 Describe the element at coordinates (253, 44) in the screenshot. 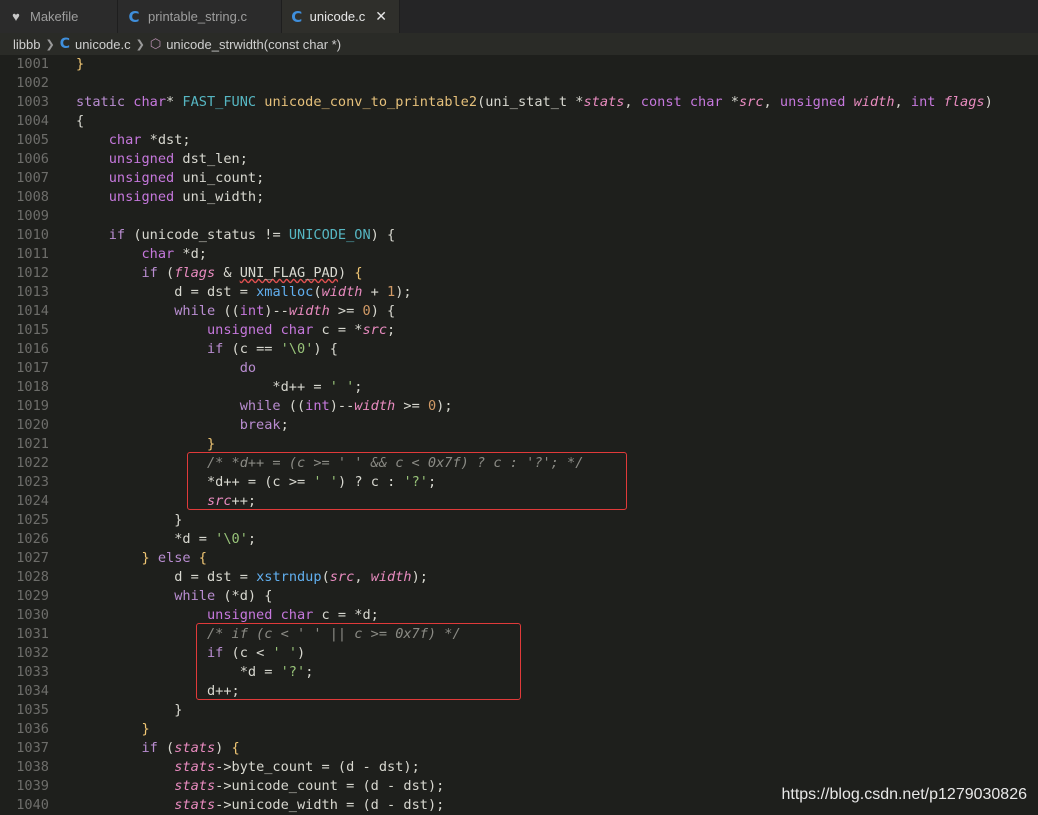

I see `breadcrumb-symbol: unicode_strwidth(const char *)` at that location.